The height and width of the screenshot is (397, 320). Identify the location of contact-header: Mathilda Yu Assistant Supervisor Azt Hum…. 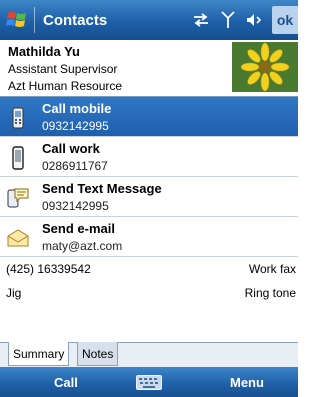
(149, 68).